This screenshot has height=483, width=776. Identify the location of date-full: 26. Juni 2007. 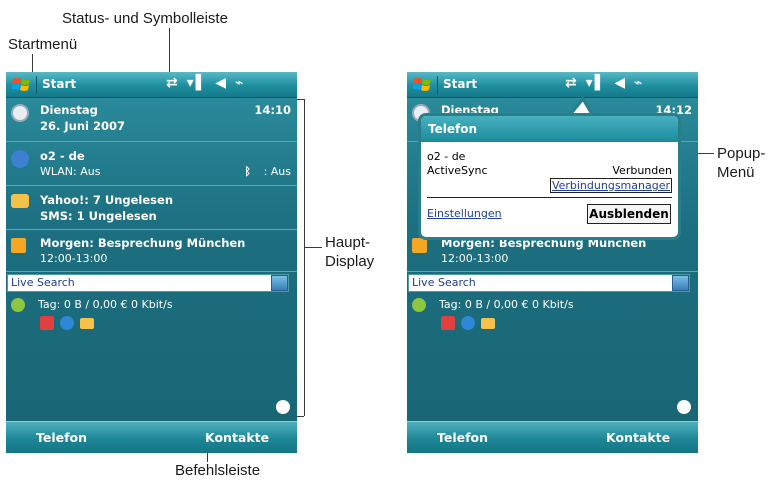
(82, 126).